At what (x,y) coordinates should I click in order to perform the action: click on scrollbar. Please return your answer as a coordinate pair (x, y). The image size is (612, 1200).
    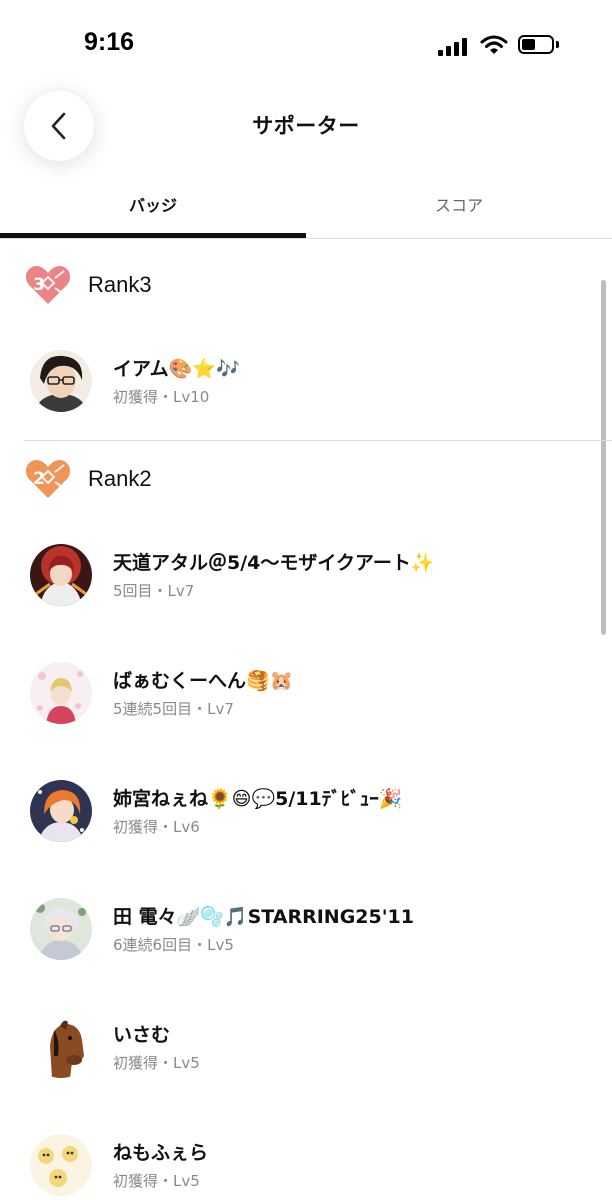
    Looking at the image, I should click on (603, 457).